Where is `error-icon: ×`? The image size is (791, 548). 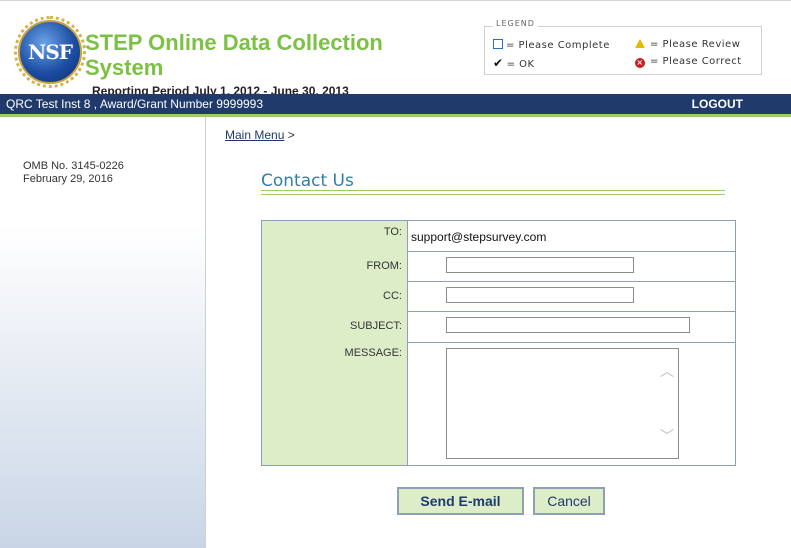 error-icon: × is located at coordinates (640, 63).